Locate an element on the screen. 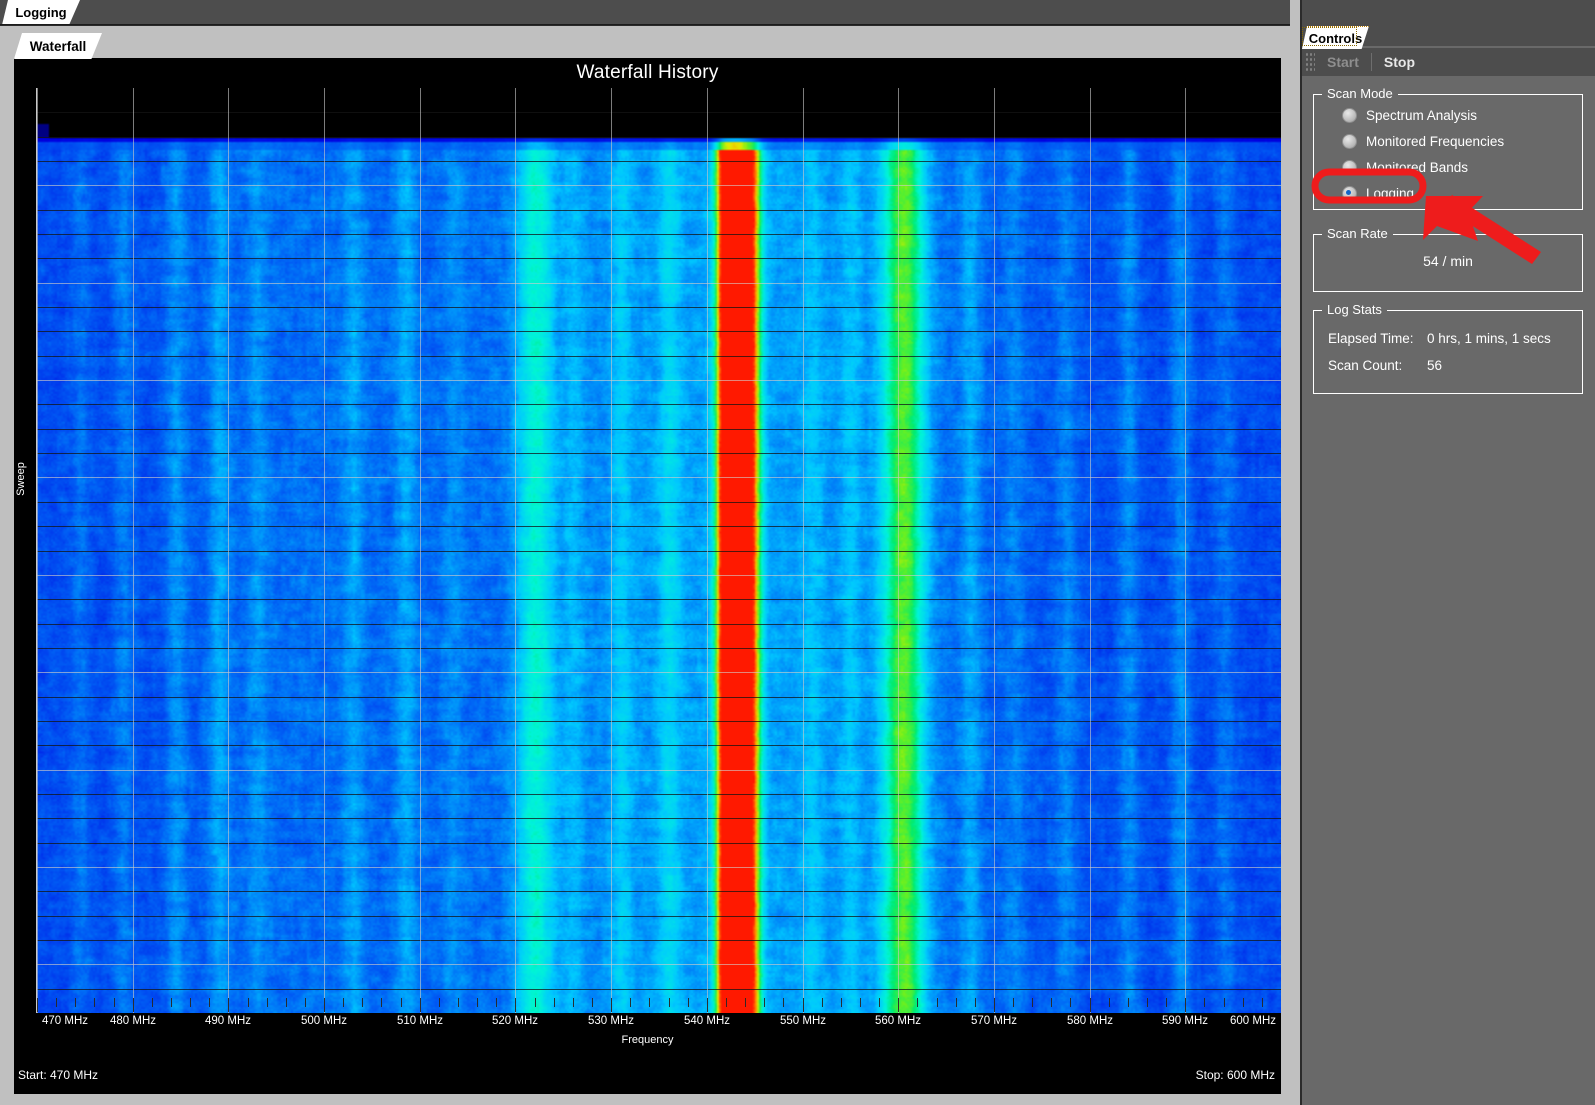 This screenshot has height=1105, width=1595. x-tick-label: 570 MHz is located at coordinates (994, 1021).